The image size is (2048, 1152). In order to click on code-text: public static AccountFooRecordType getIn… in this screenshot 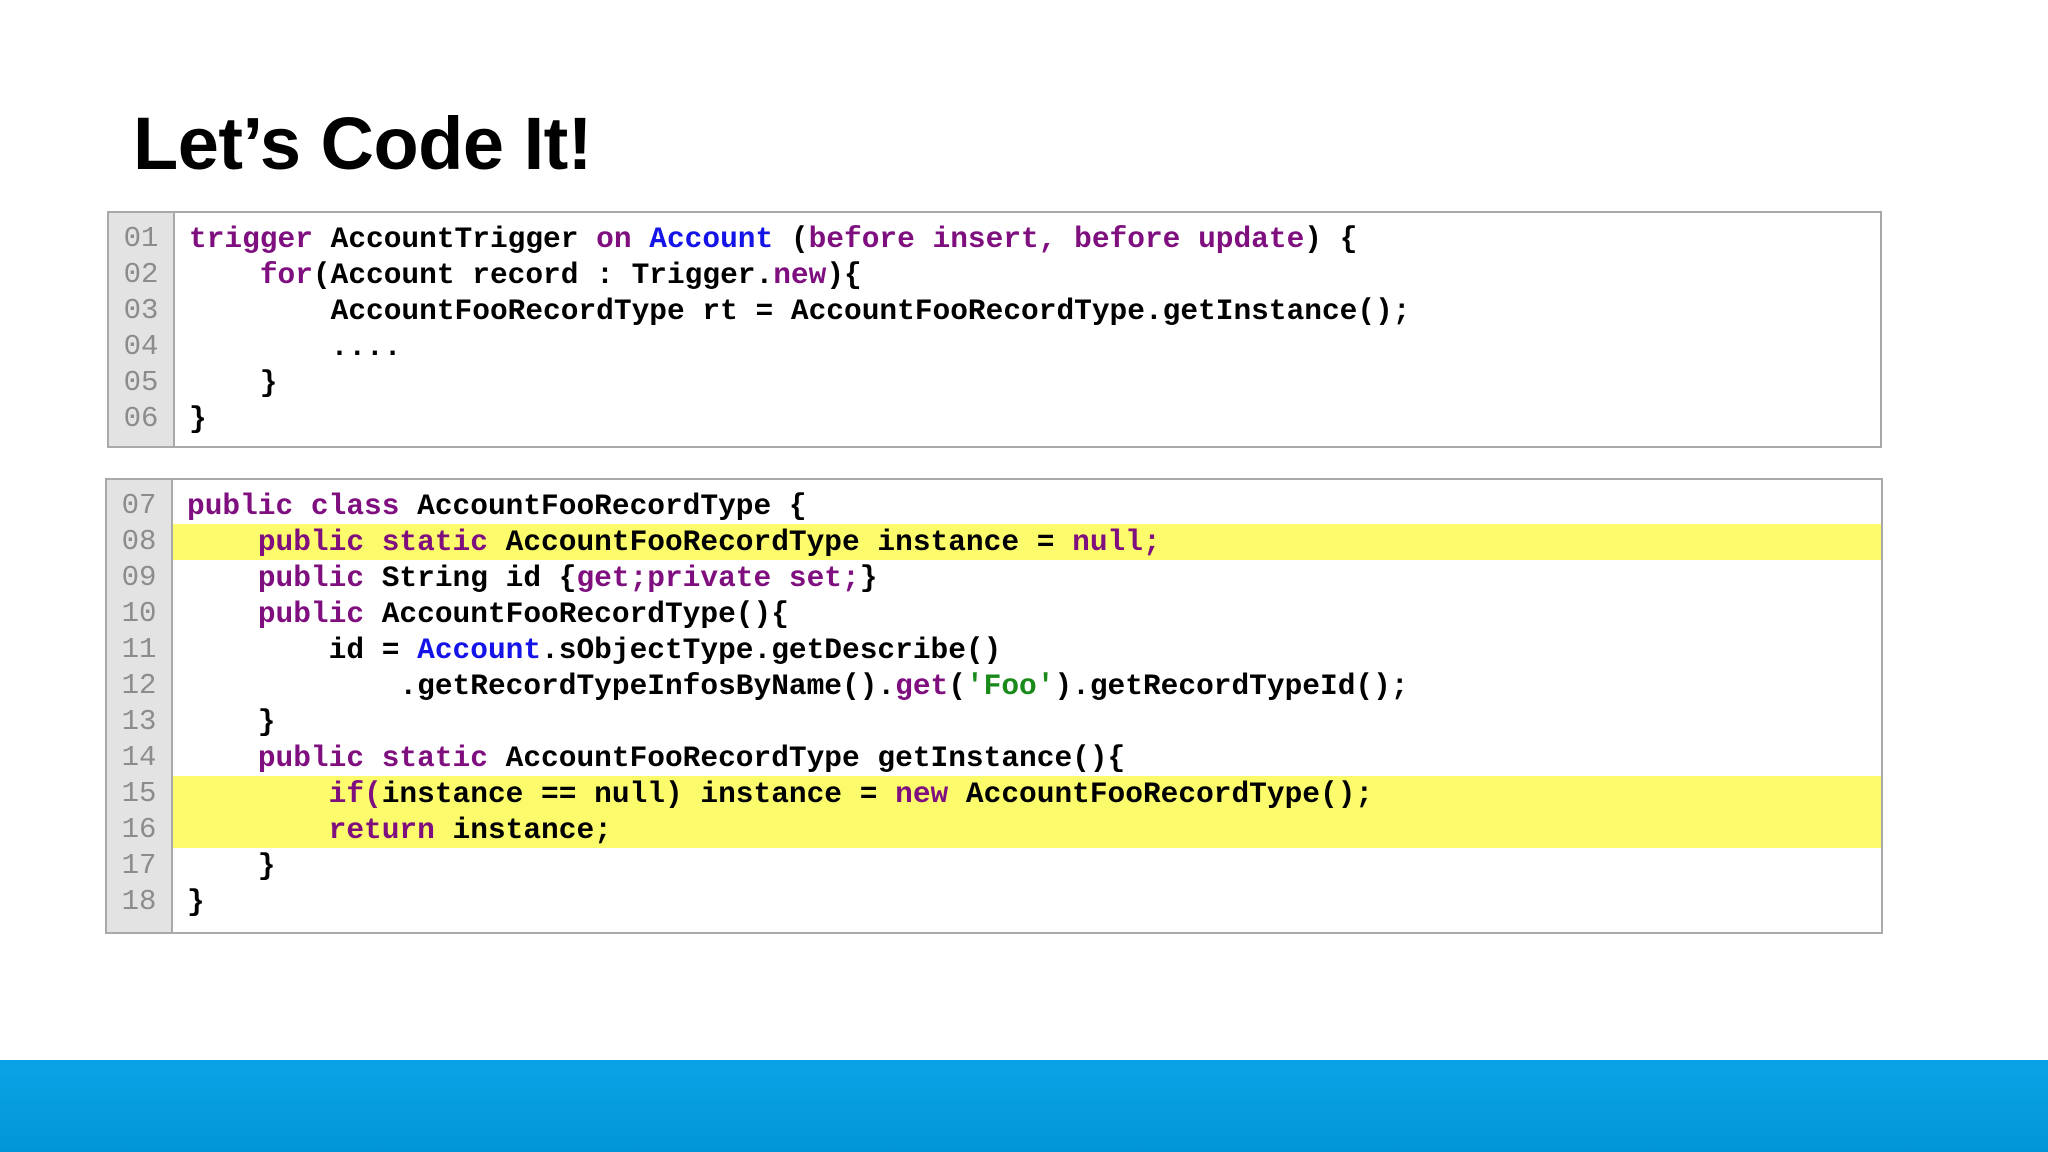, I will do `click(656, 758)`.